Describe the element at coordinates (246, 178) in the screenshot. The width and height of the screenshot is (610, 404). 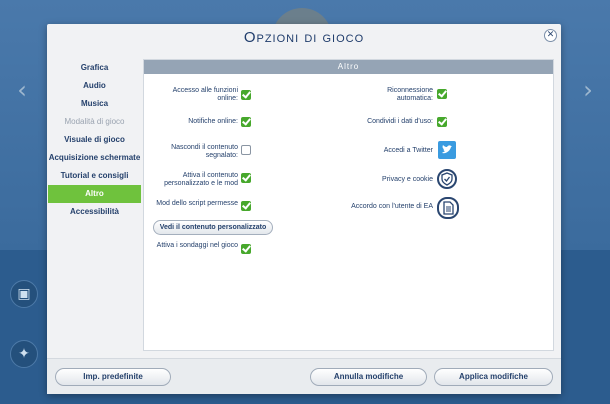
I see `checkbox-custom-content` at that location.